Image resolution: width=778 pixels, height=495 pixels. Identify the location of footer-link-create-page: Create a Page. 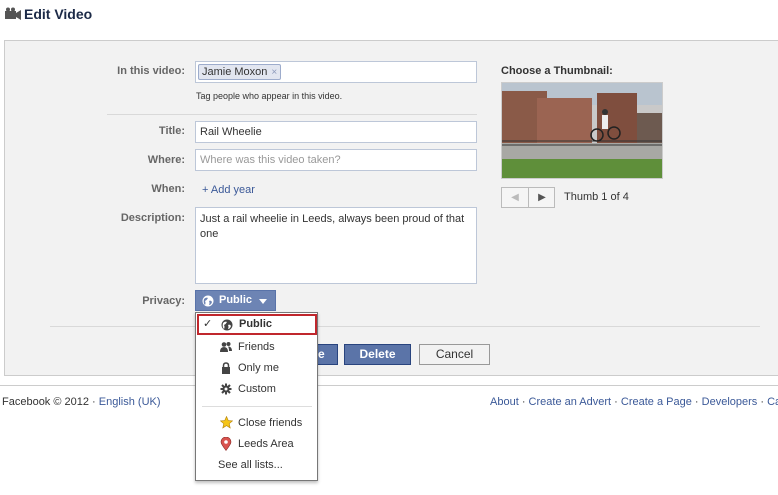
(656, 402).